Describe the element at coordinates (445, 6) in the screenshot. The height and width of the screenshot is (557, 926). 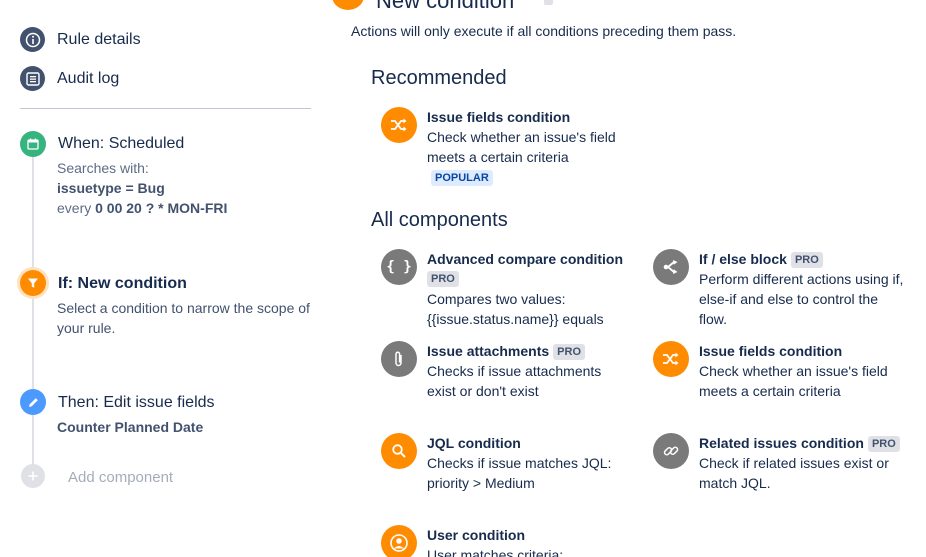
I see `page-title: New condition` at that location.